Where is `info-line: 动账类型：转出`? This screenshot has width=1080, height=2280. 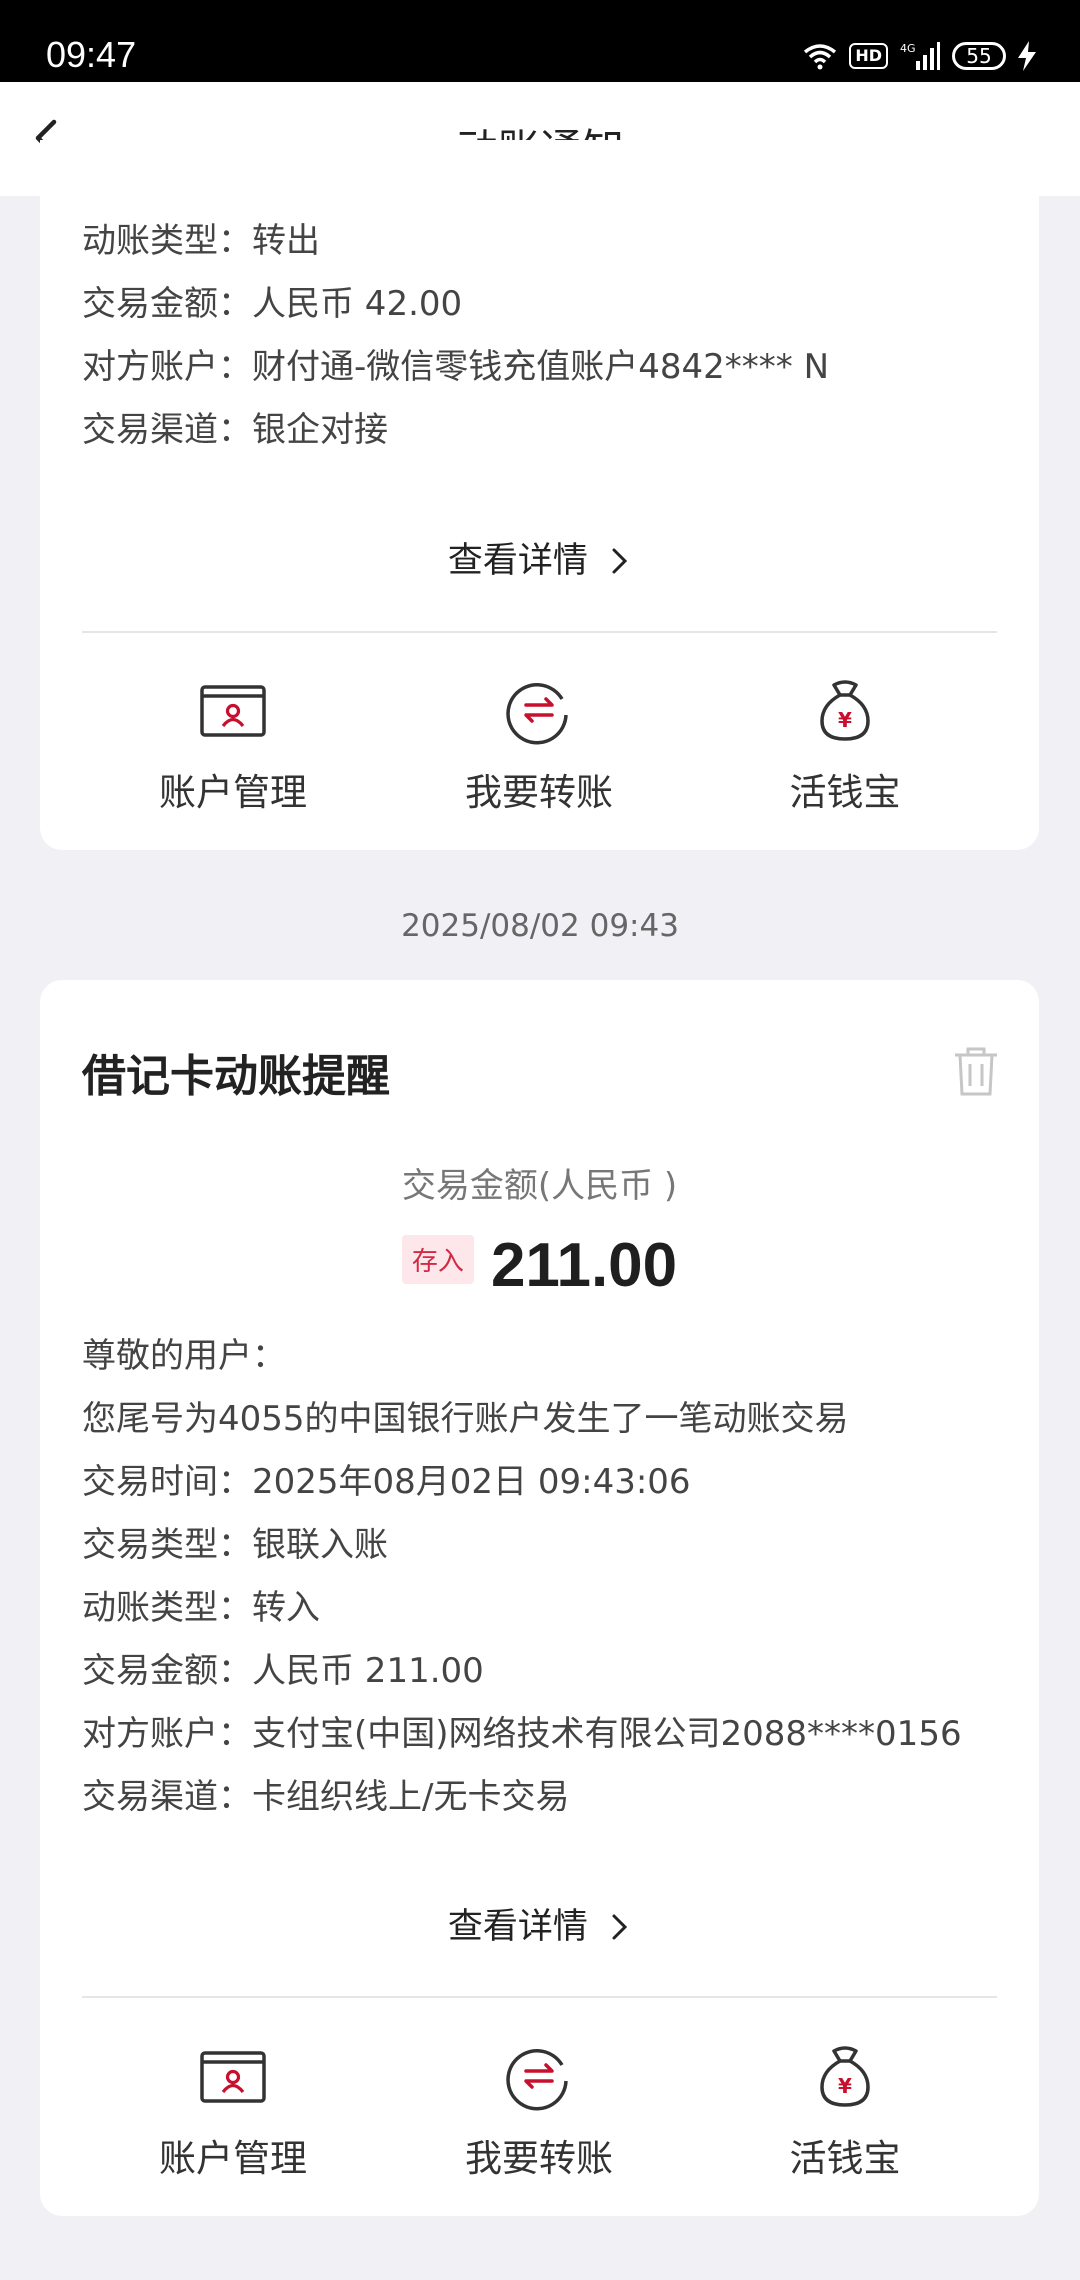
info-line: 动账类型：转出 is located at coordinates (201, 241).